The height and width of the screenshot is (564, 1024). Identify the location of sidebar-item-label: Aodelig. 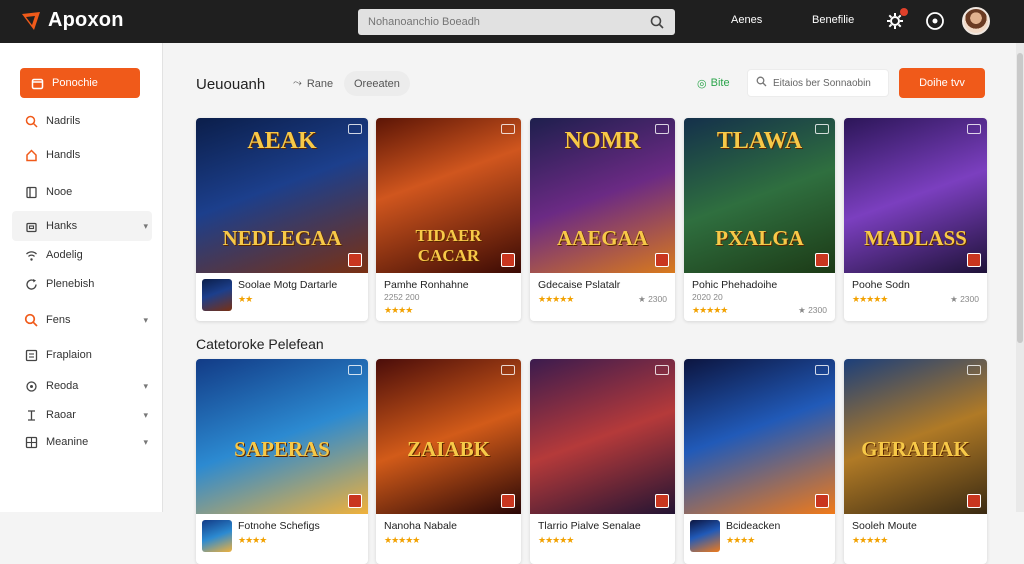
(64, 255).